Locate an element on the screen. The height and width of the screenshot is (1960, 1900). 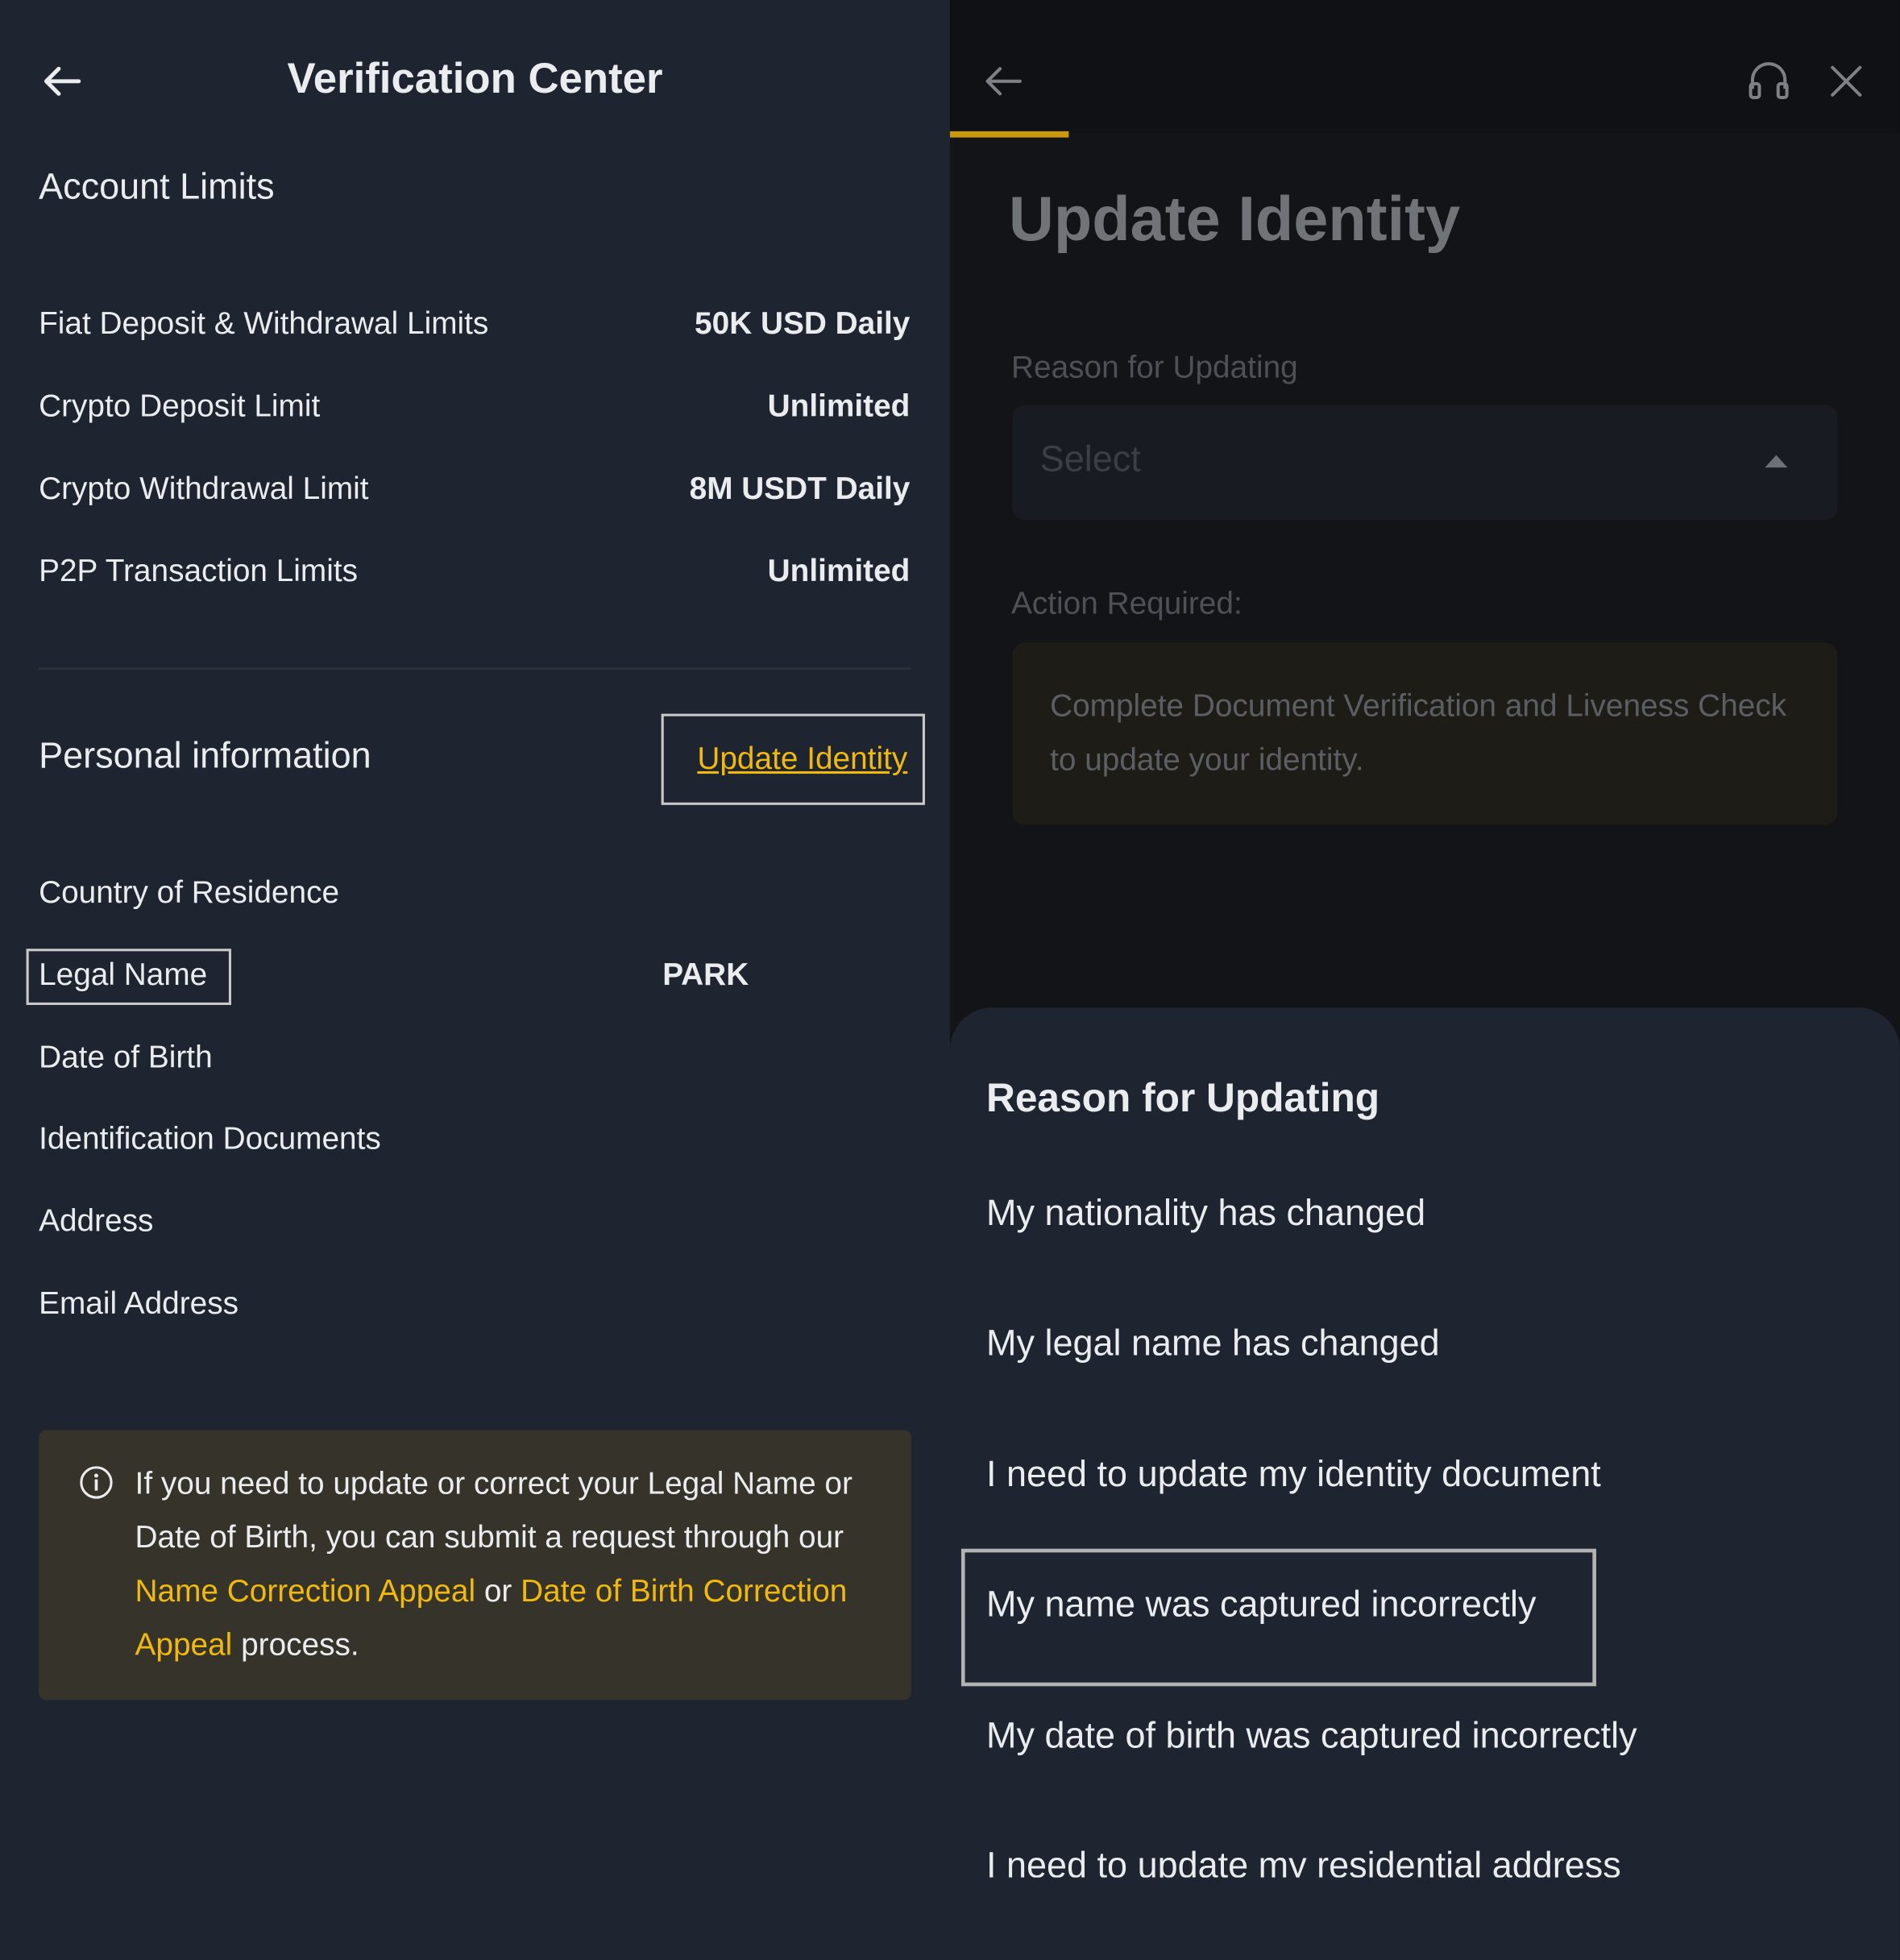
reason-option-identity-document: I need to update my identity document is located at coordinates (1293, 1476).